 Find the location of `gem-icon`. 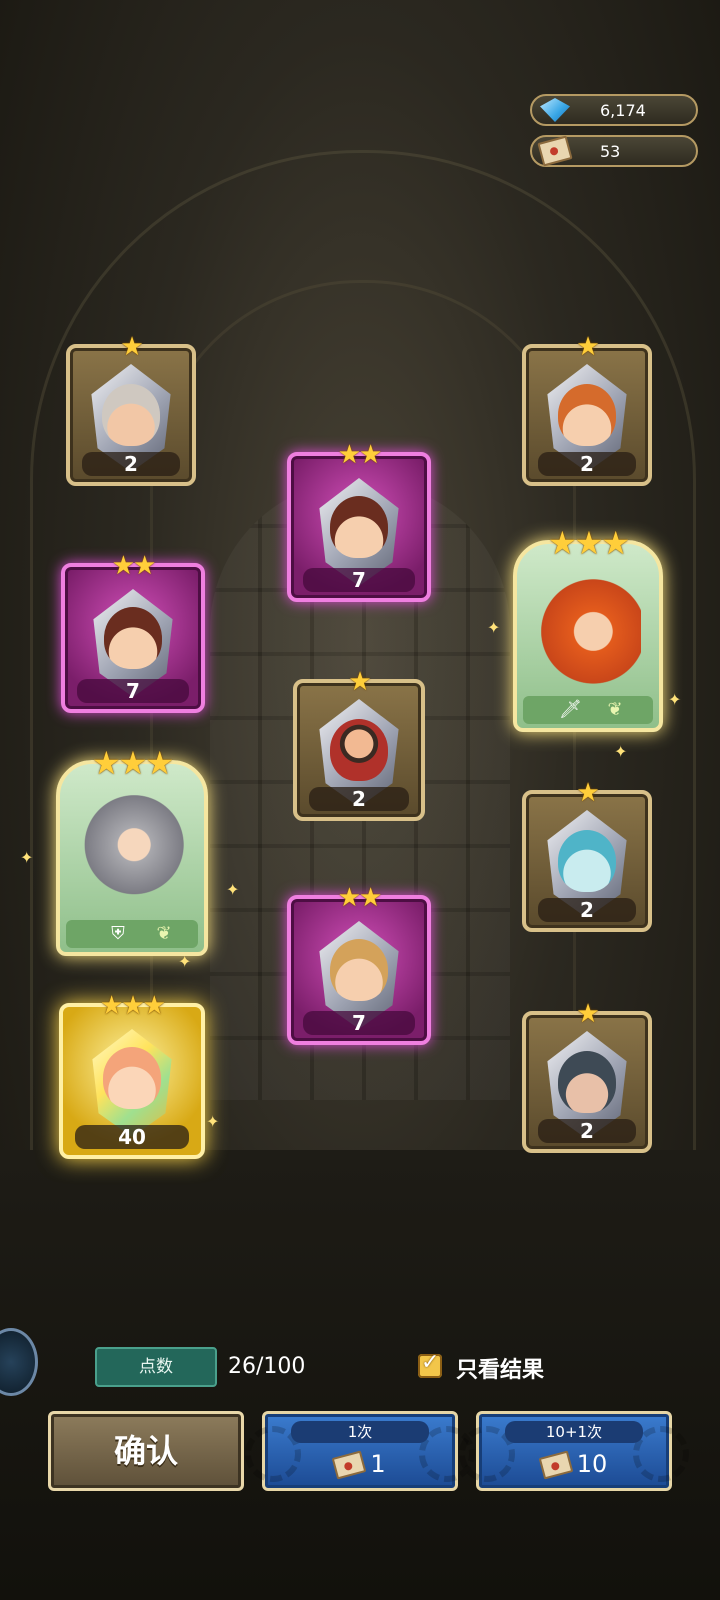

gem-icon is located at coordinates (555, 110).